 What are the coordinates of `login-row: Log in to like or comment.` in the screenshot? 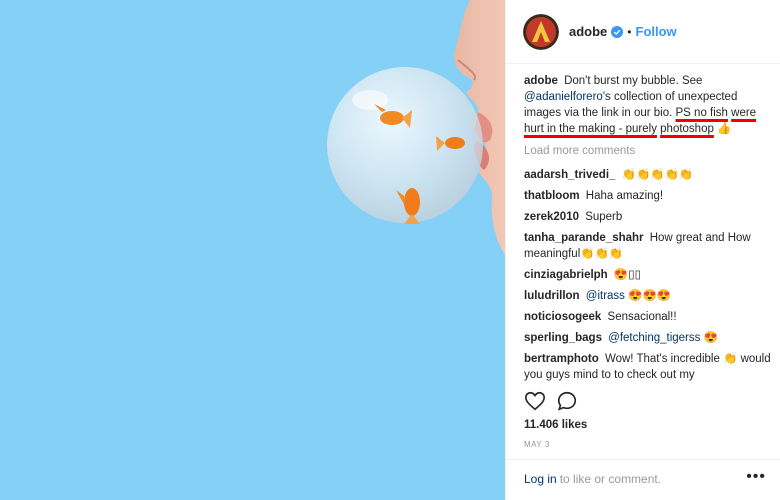 It's located at (646, 479).